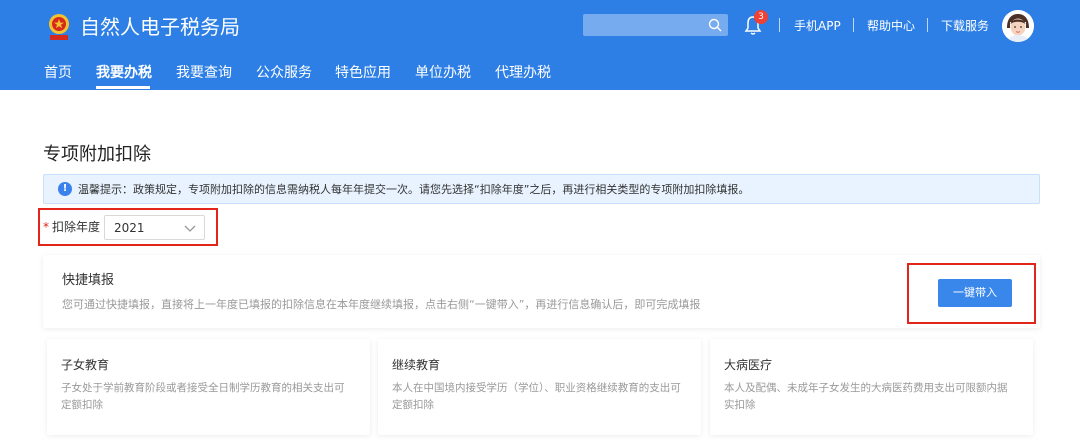  What do you see at coordinates (203, 396) in the screenshot?
I see `category-description: 子女处于学前教育阶段或者接受全日制学历教育的相关支出可定额扣除` at bounding box center [203, 396].